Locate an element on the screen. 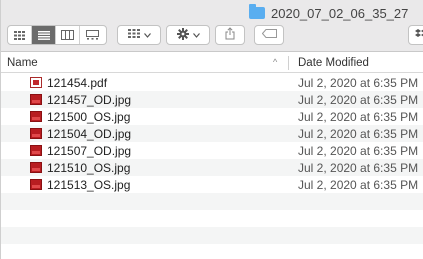 The height and width of the screenshot is (259, 423). gallery-view-icon is located at coordinates (92, 35).